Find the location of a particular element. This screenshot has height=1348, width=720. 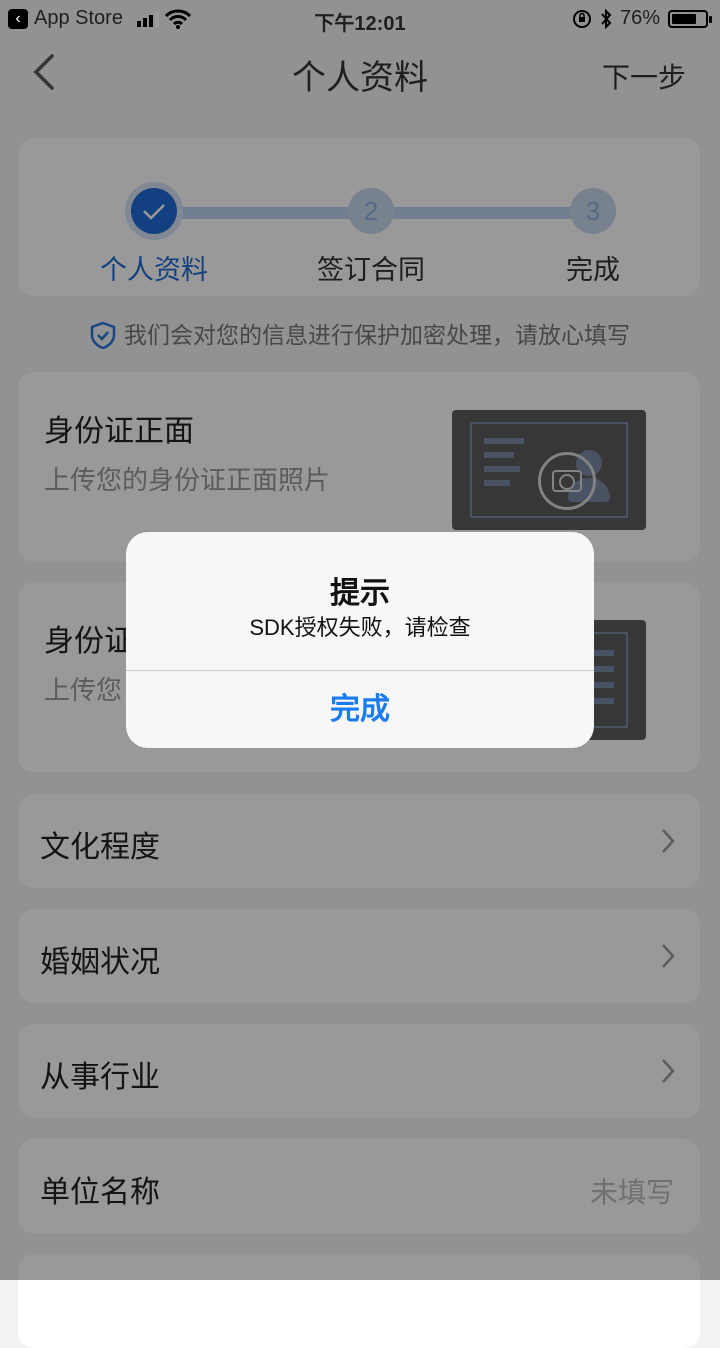

battery-percent: 76% is located at coordinates (639, 18).